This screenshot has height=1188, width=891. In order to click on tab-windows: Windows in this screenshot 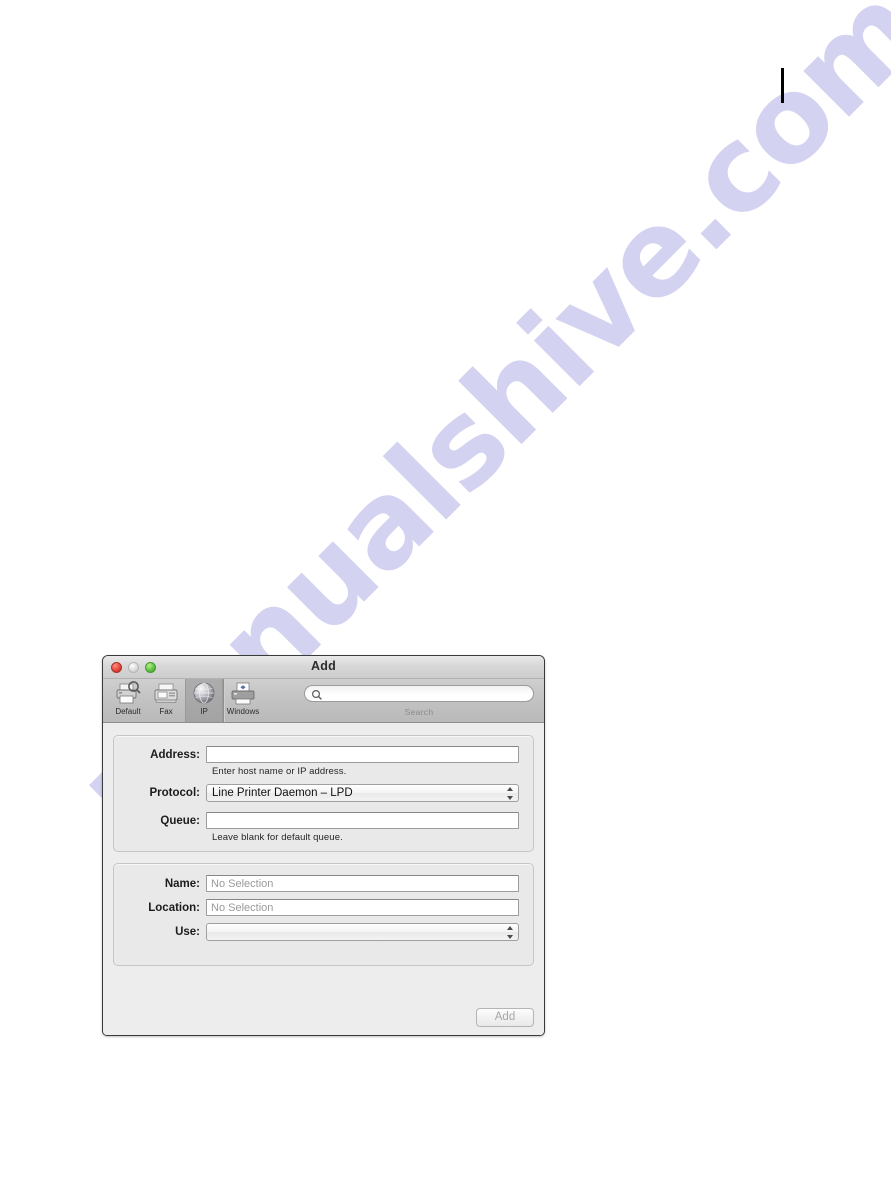, I will do `click(243, 700)`.